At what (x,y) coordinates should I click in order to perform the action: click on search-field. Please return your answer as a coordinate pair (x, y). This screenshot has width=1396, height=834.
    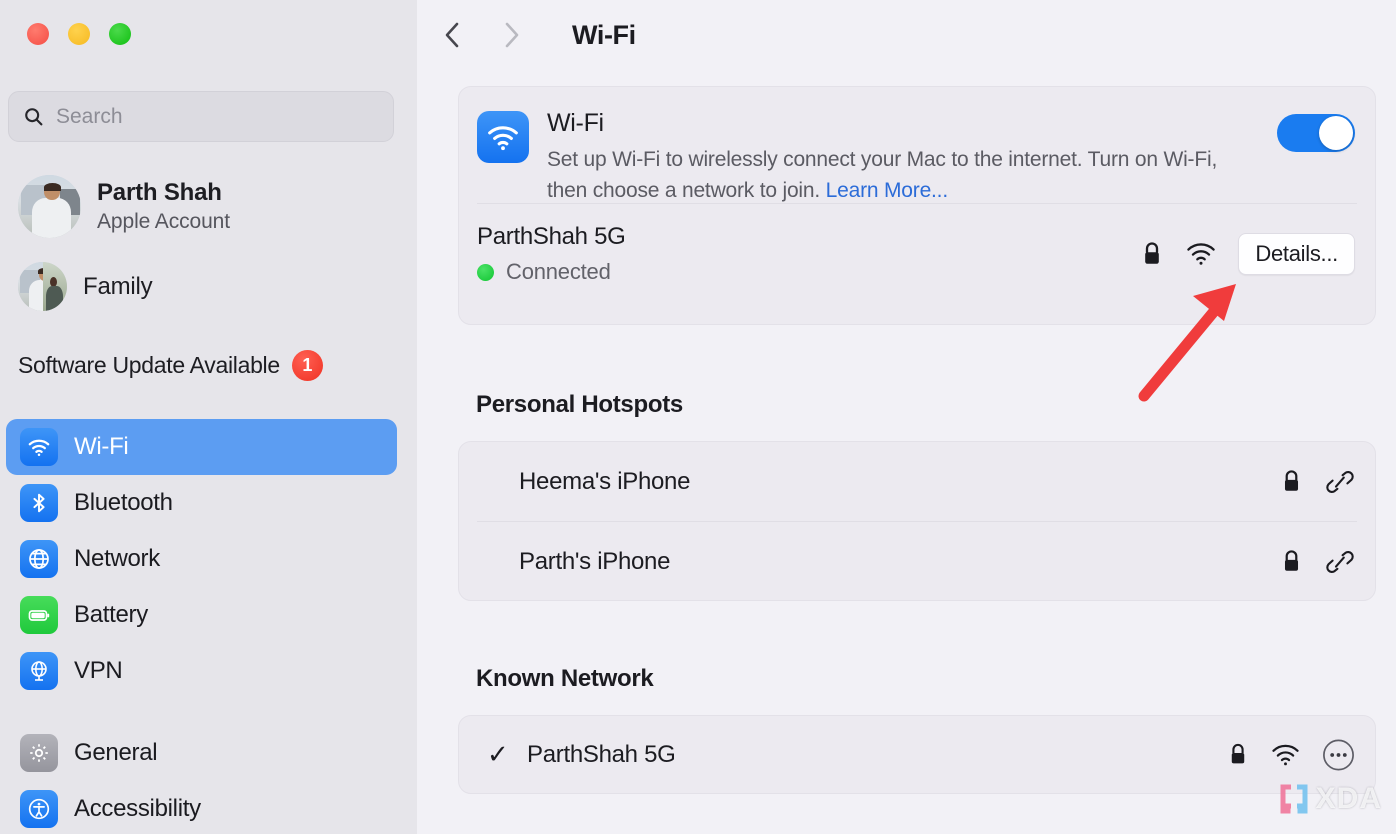
    Looking at the image, I should click on (201, 116).